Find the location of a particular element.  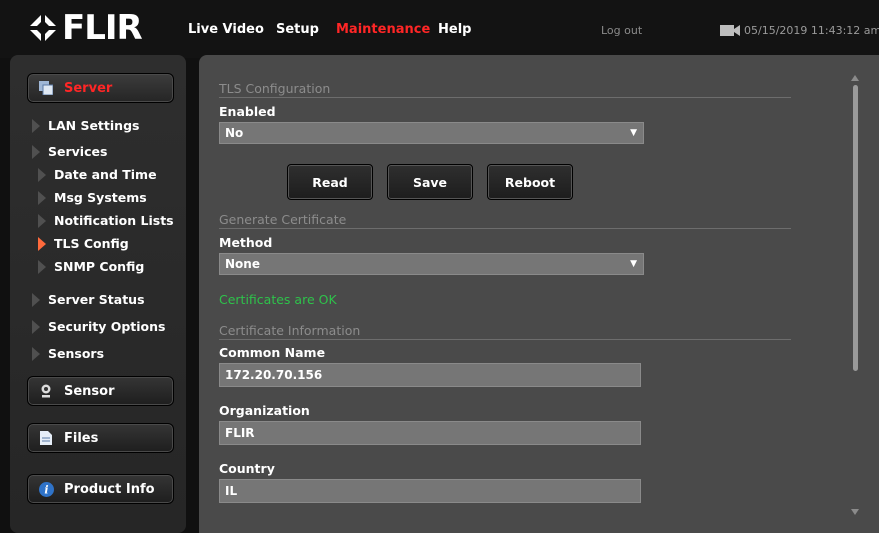

vertical-scrollbar is located at coordinates (855, 295).